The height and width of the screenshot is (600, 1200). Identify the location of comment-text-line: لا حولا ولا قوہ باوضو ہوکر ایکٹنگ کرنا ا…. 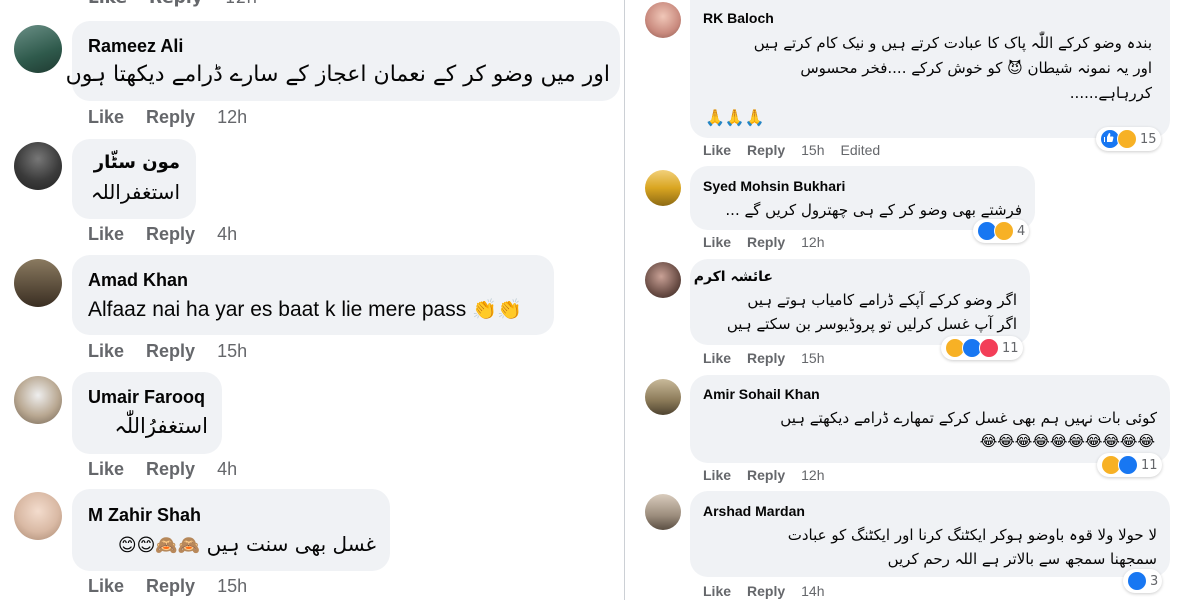
(972, 535).